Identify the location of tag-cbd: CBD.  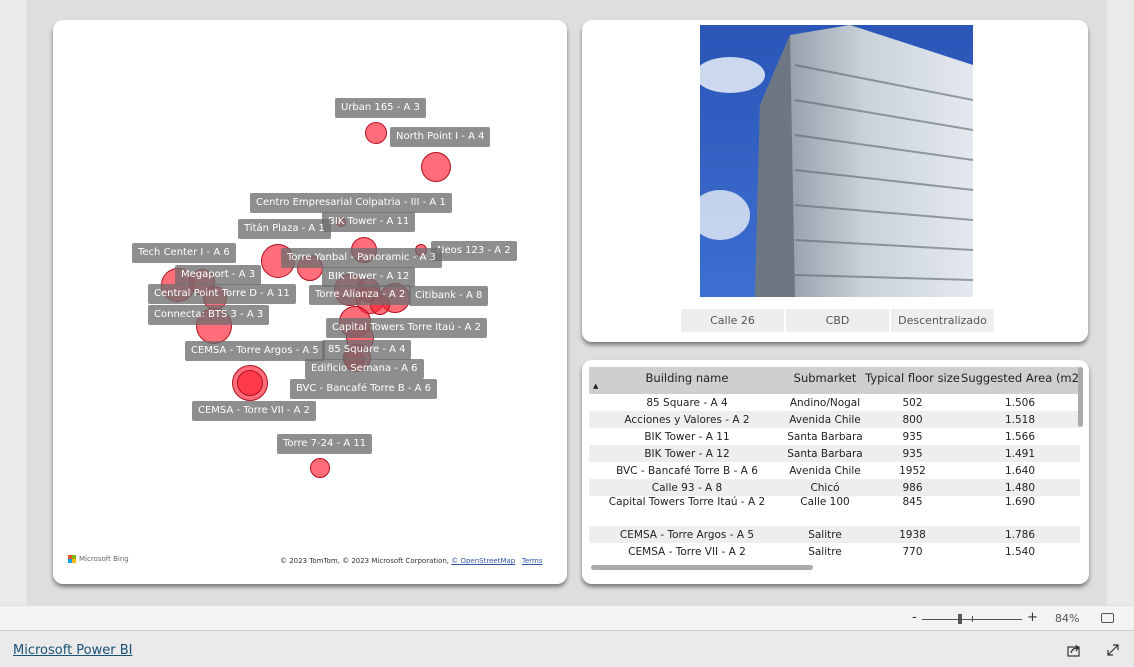
(837, 320).